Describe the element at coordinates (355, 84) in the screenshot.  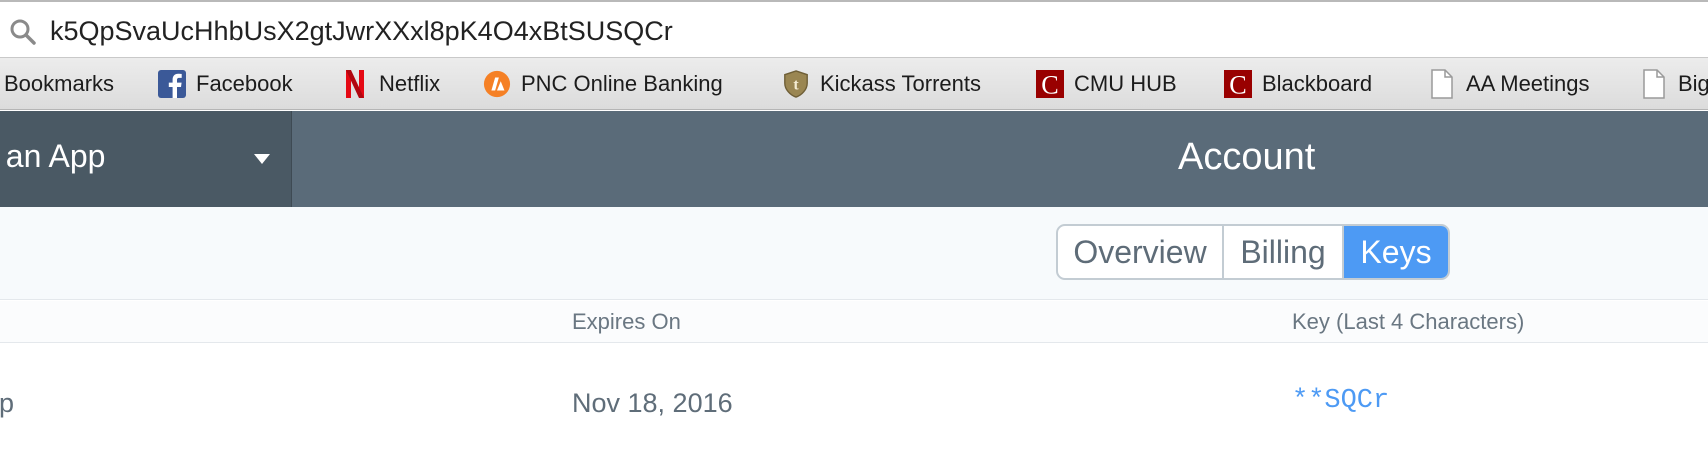
I see `netflix-icon` at that location.